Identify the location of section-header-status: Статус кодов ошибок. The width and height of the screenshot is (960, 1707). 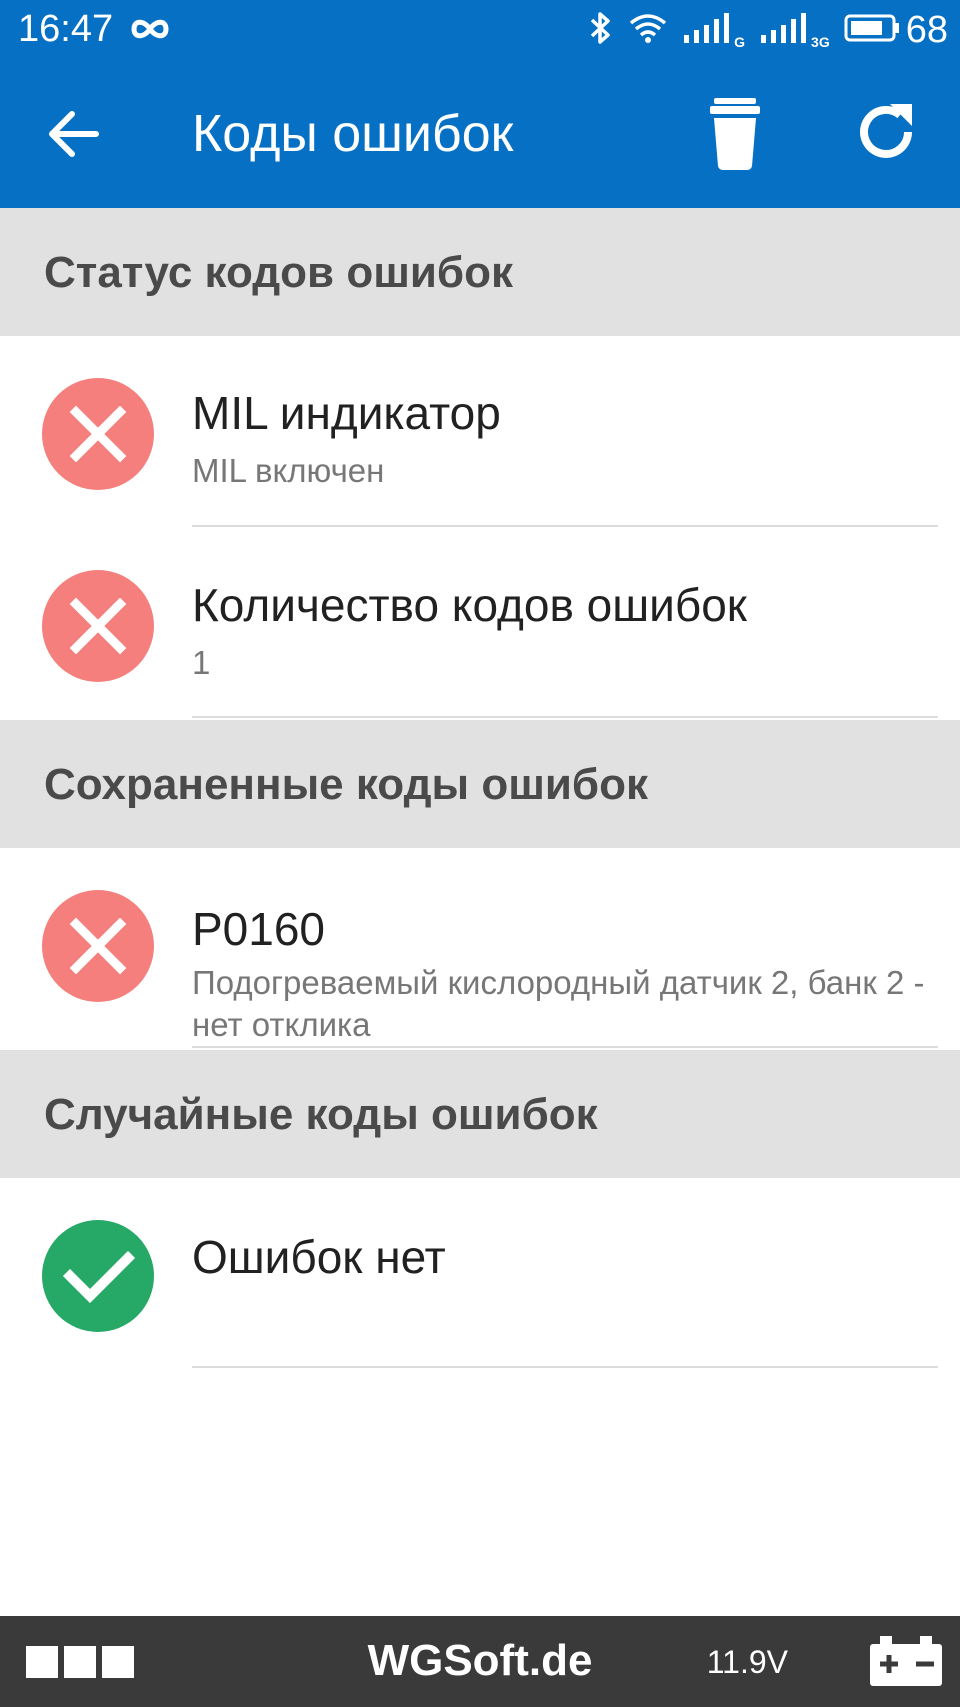
(480, 272).